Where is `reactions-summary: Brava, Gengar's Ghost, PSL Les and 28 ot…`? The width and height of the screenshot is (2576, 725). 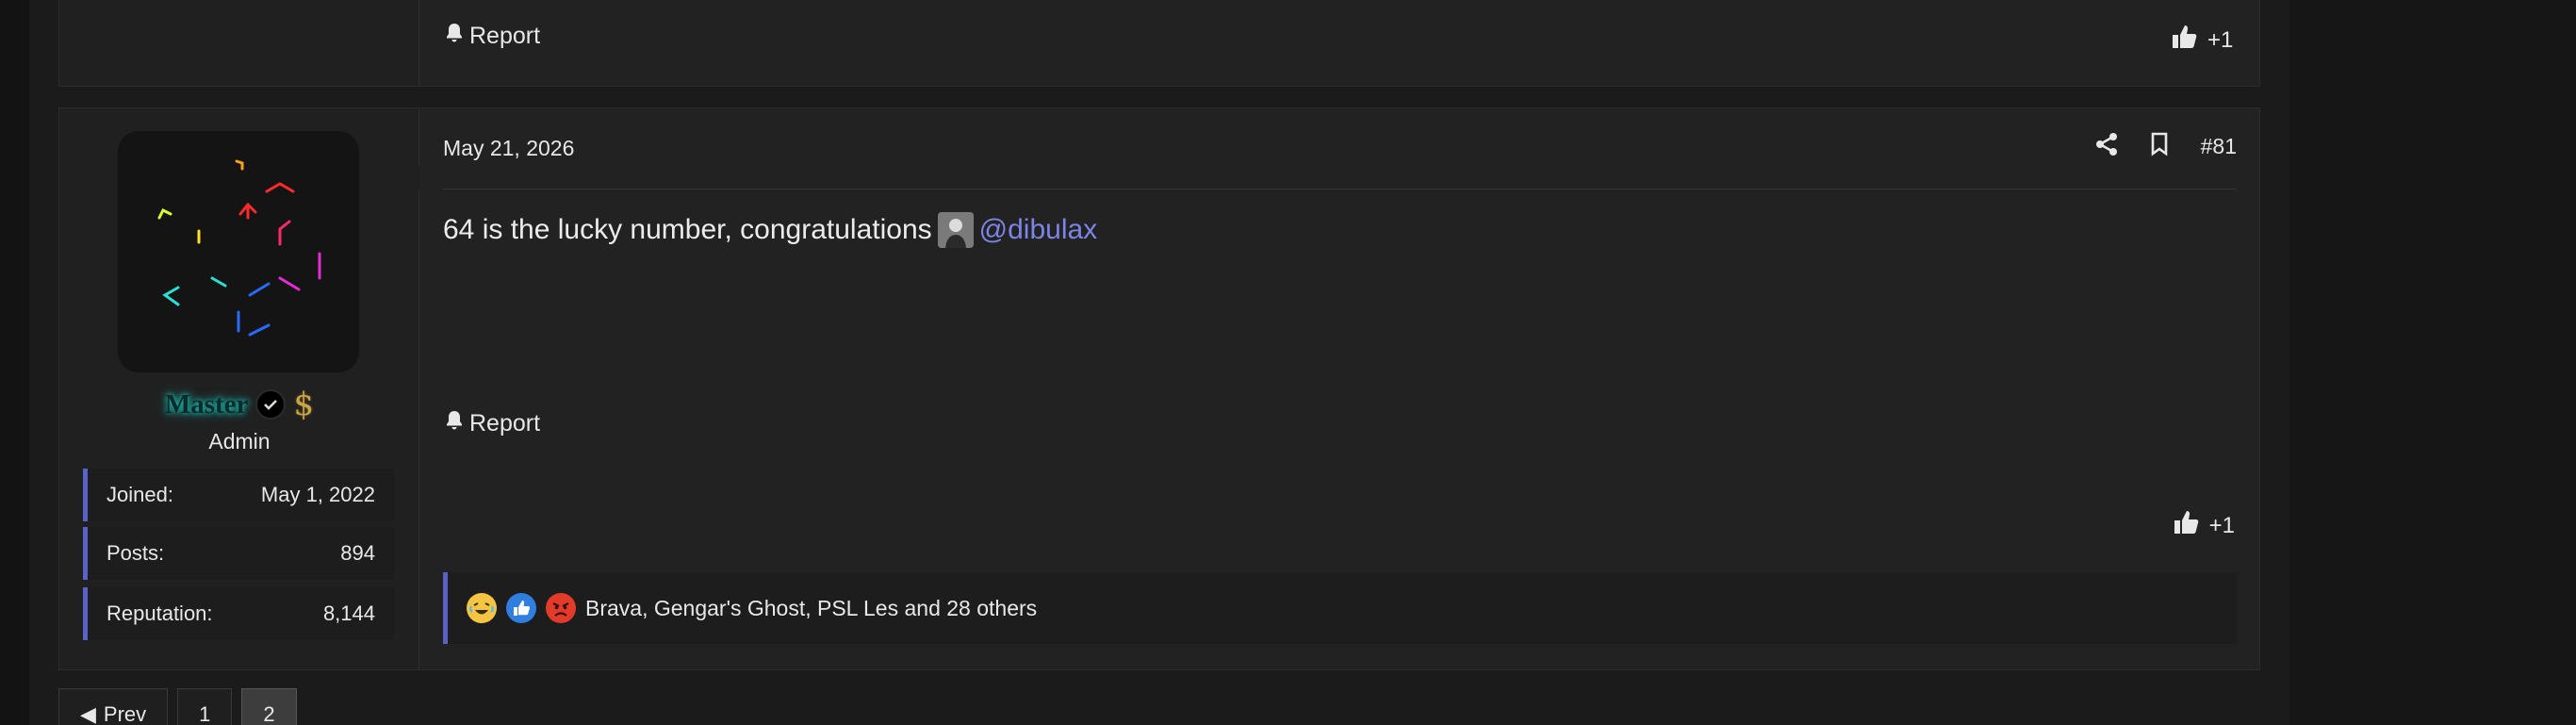
reactions-summary: Brava, Gengar's Ghost, PSL Les and 28 ot… is located at coordinates (811, 608).